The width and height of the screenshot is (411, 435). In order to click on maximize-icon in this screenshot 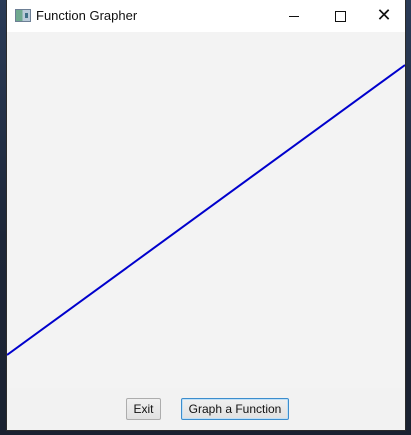, I will do `click(340, 16)`.